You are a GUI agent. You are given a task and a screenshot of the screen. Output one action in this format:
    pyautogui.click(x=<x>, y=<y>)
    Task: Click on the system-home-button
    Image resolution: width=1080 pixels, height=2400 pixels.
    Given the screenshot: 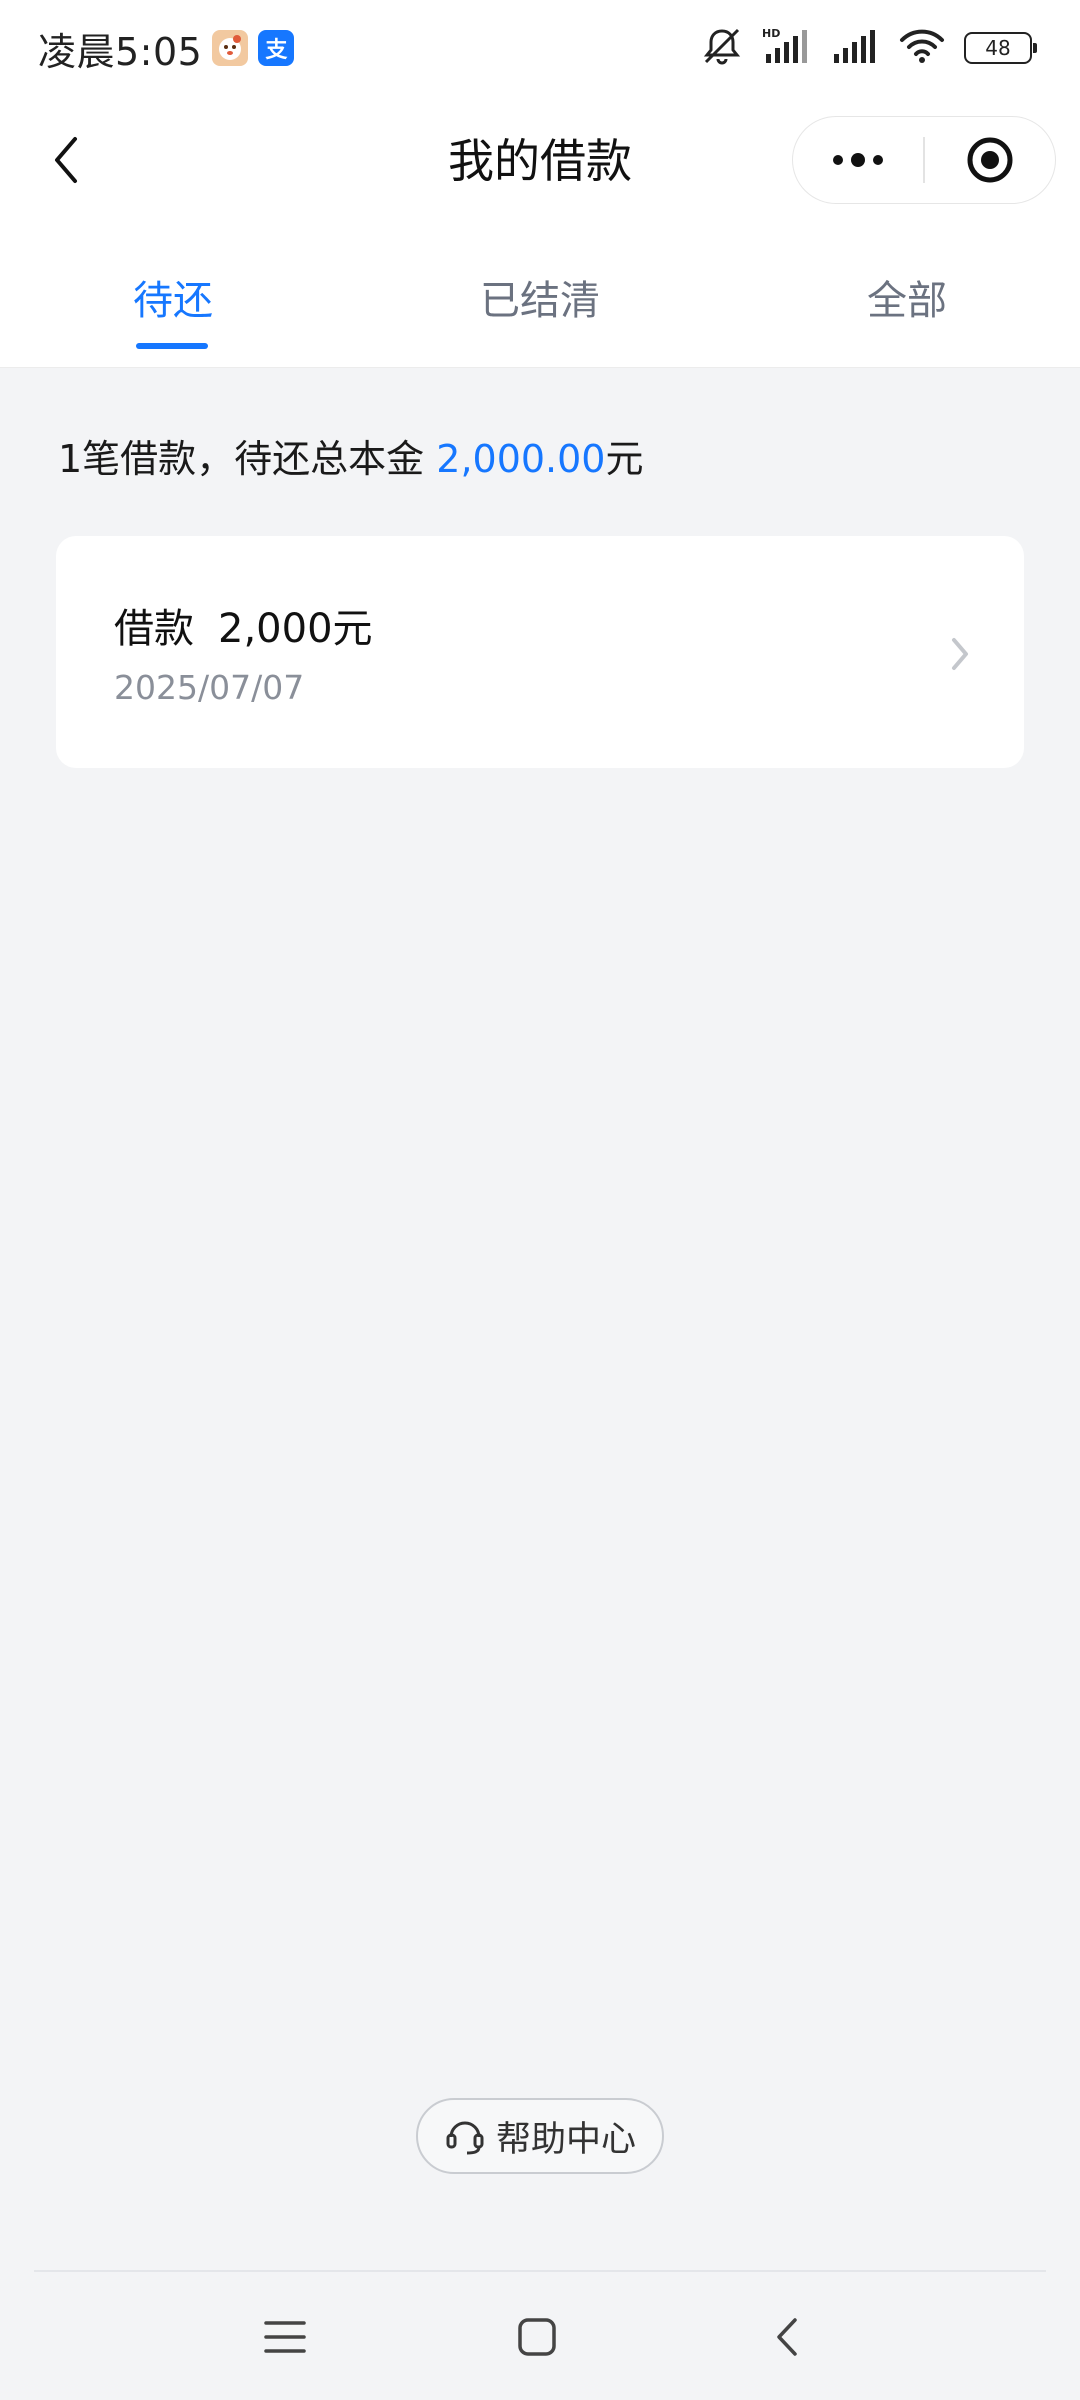 What is the action you would take?
    pyautogui.click(x=537, y=2337)
    